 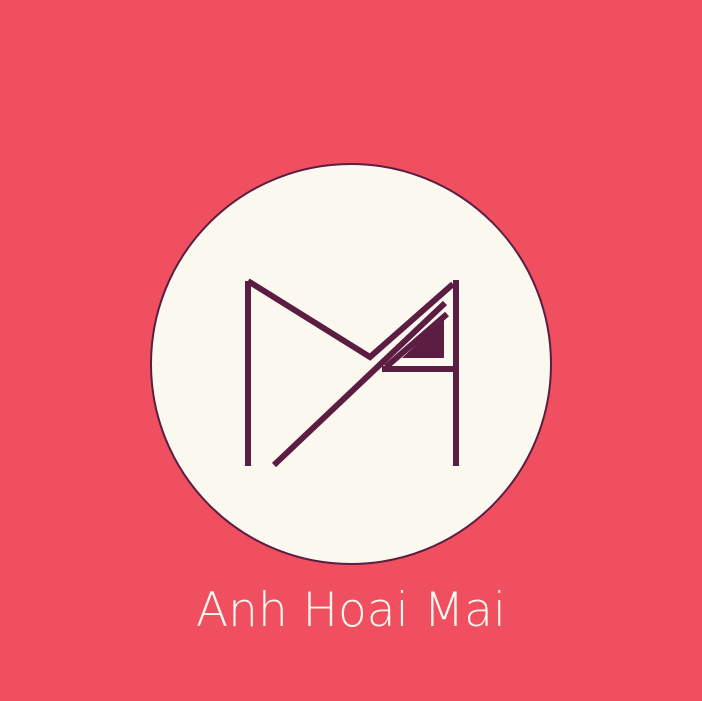 I want to click on brand-name: Anh Hoai Mai, so click(x=351, y=610).